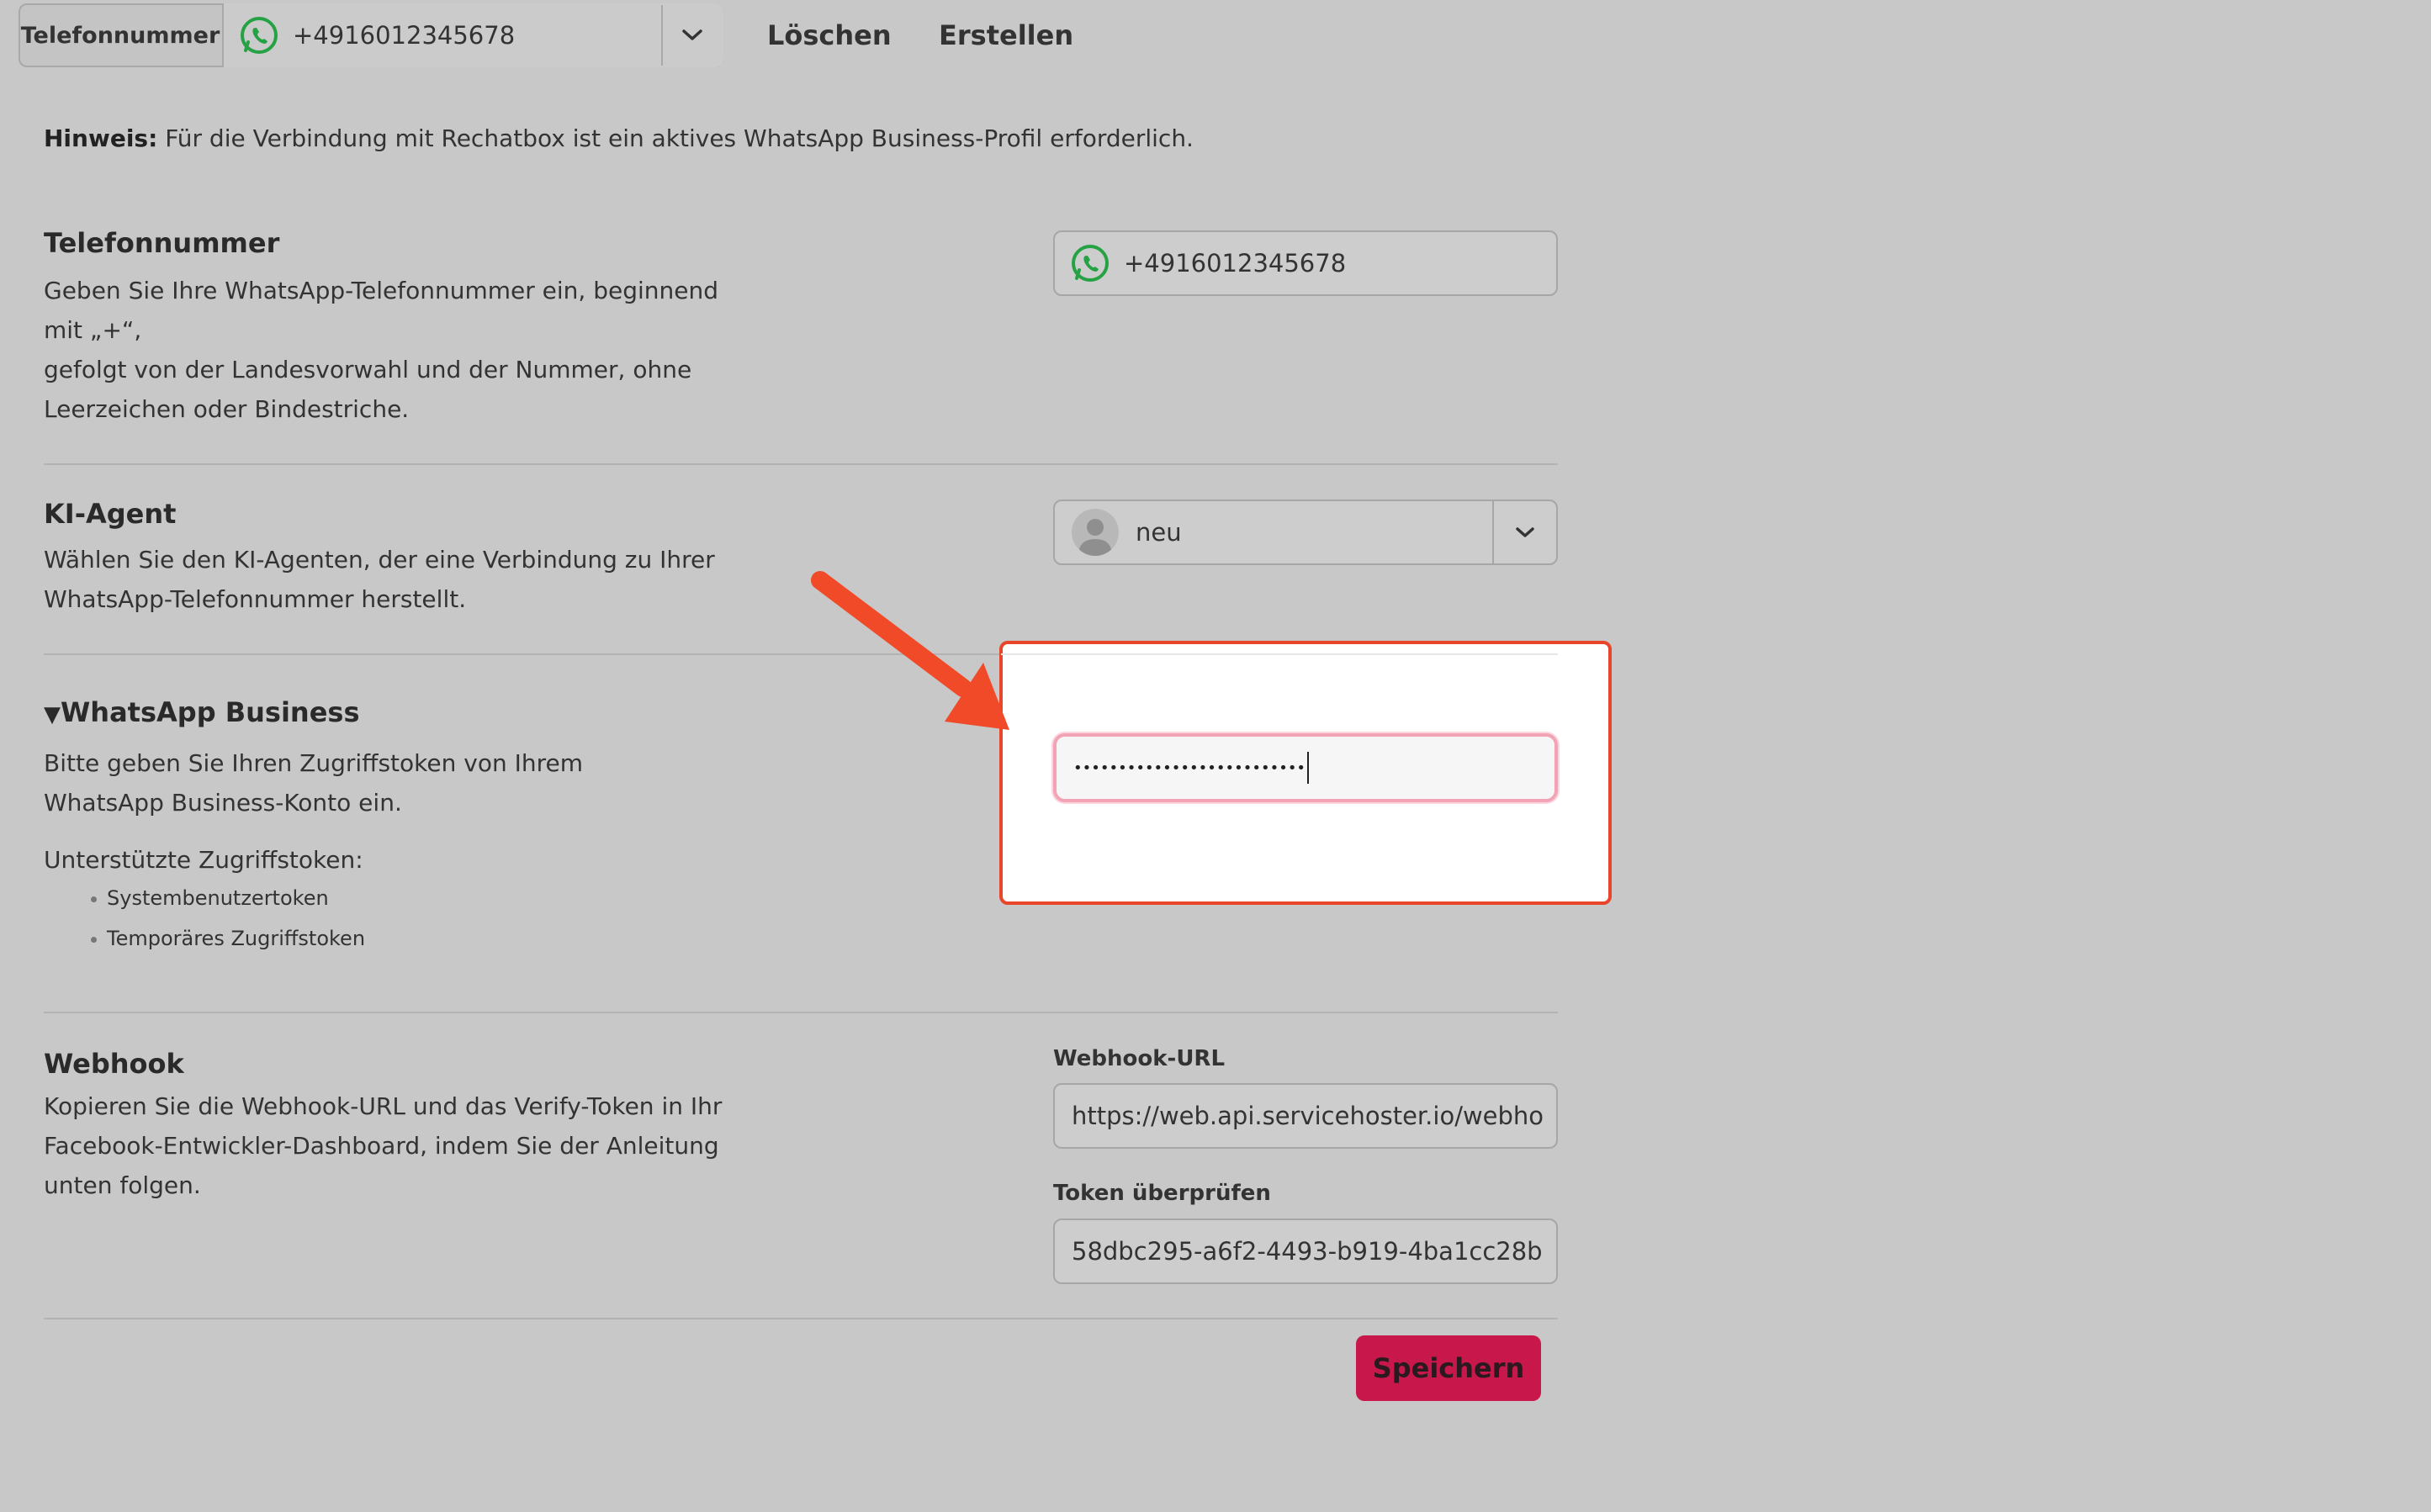 This screenshot has width=2431, height=1512. I want to click on hint-prefix: Hinweis:, so click(101, 138).